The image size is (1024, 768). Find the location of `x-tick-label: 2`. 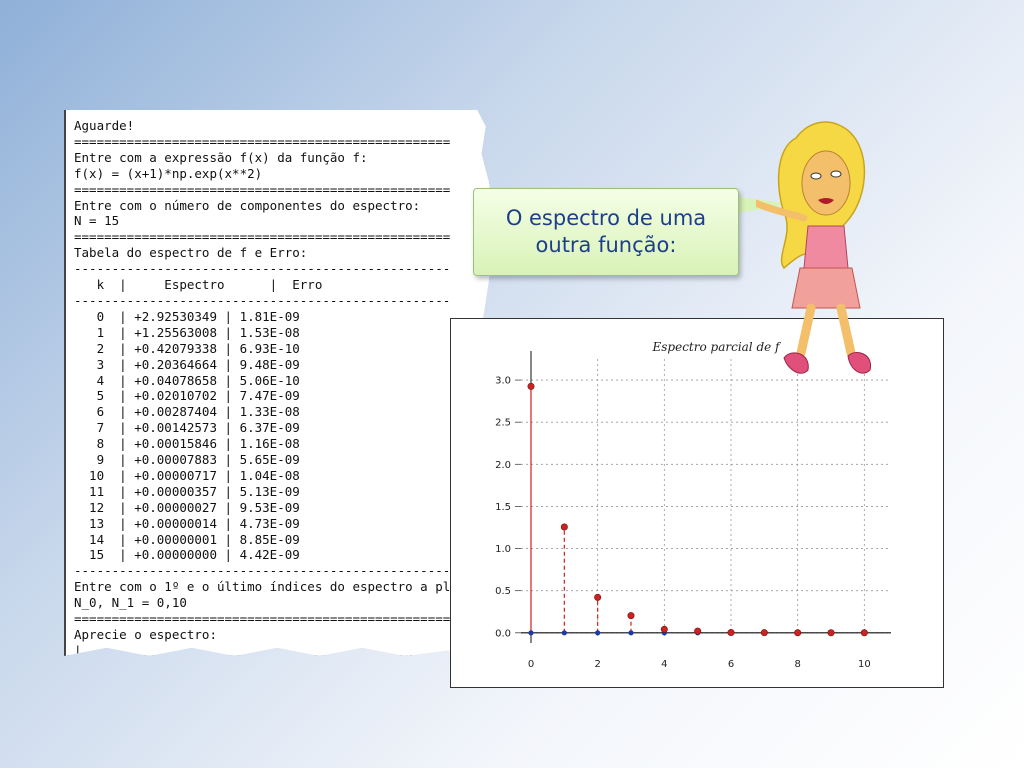

x-tick-label: 2 is located at coordinates (597, 664).